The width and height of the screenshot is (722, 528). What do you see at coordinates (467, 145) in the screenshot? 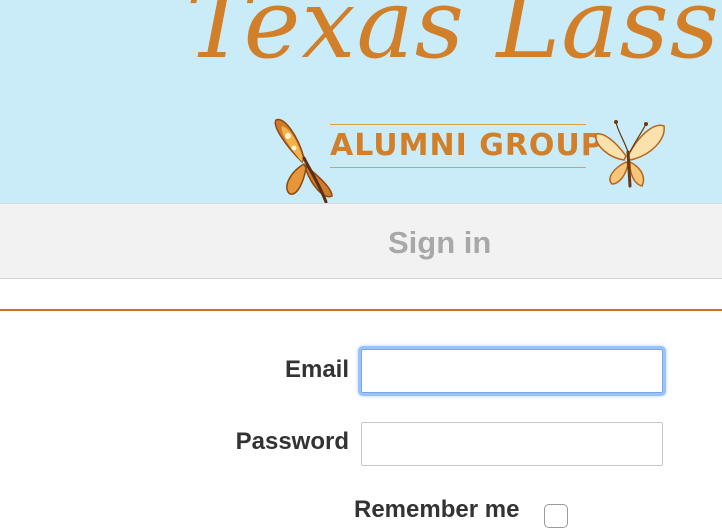
I see `banner-subtitle: ALUMNI GROUP` at bounding box center [467, 145].